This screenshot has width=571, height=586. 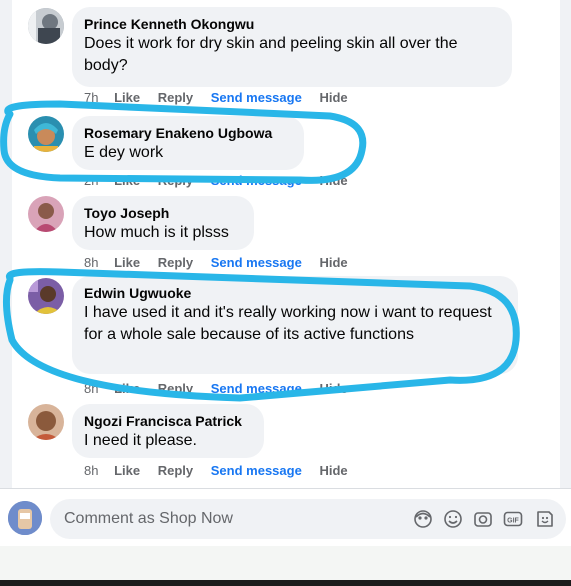 I want to click on bottom-bar, so click(x=285, y=566).